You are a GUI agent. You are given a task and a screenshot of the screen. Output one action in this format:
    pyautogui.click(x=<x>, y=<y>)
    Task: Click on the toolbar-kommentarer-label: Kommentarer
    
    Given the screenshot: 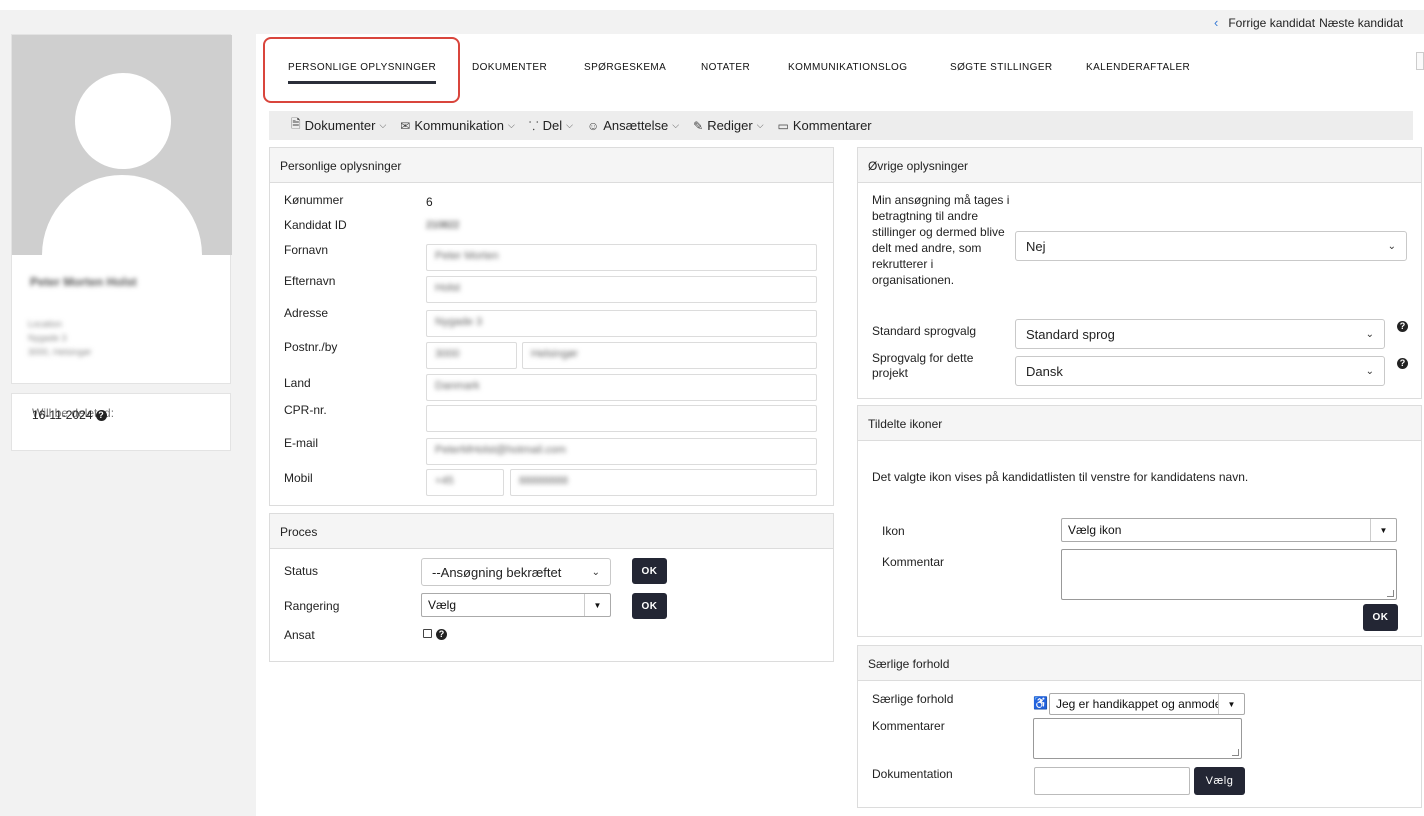 What is the action you would take?
    pyautogui.click(x=832, y=125)
    